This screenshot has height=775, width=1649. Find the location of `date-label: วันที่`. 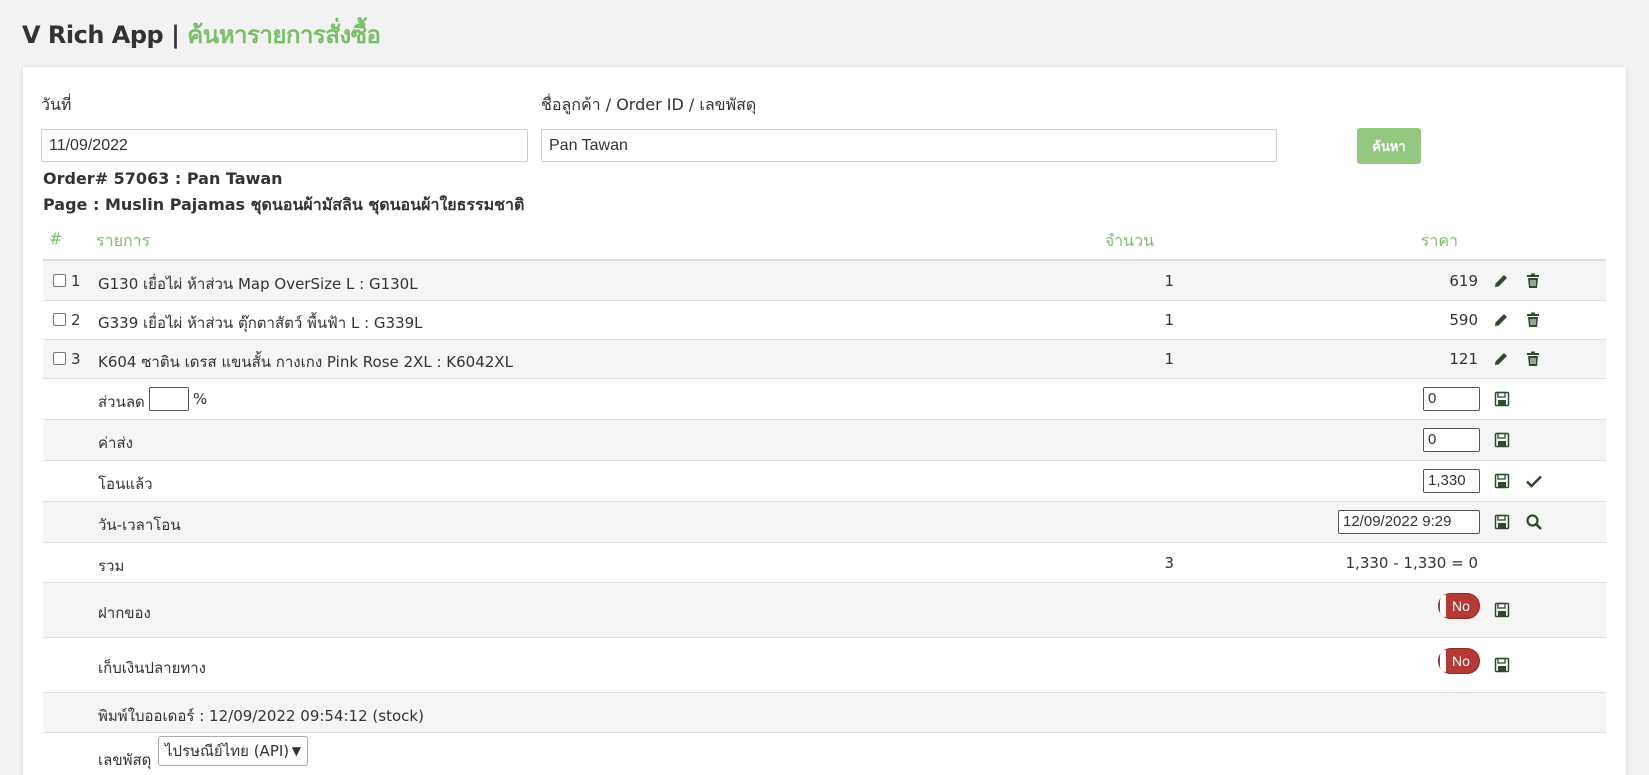

date-label: วันที่ is located at coordinates (56, 104).